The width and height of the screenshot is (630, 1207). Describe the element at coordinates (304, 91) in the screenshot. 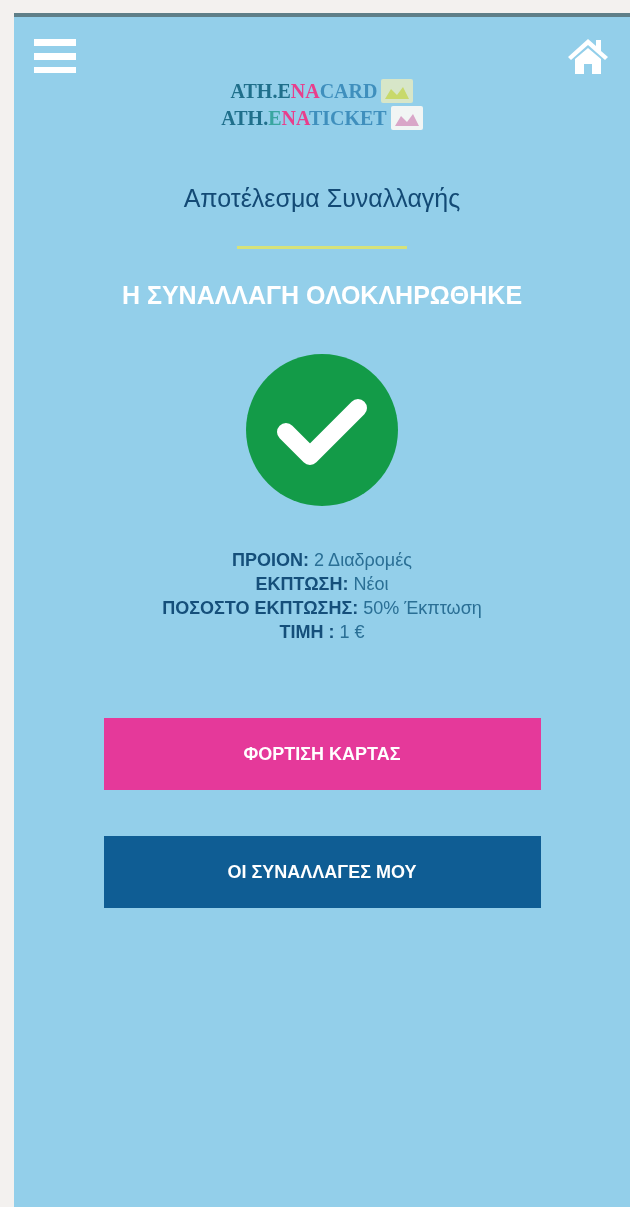

I see `logo-text: ATH.ENACARD` at that location.